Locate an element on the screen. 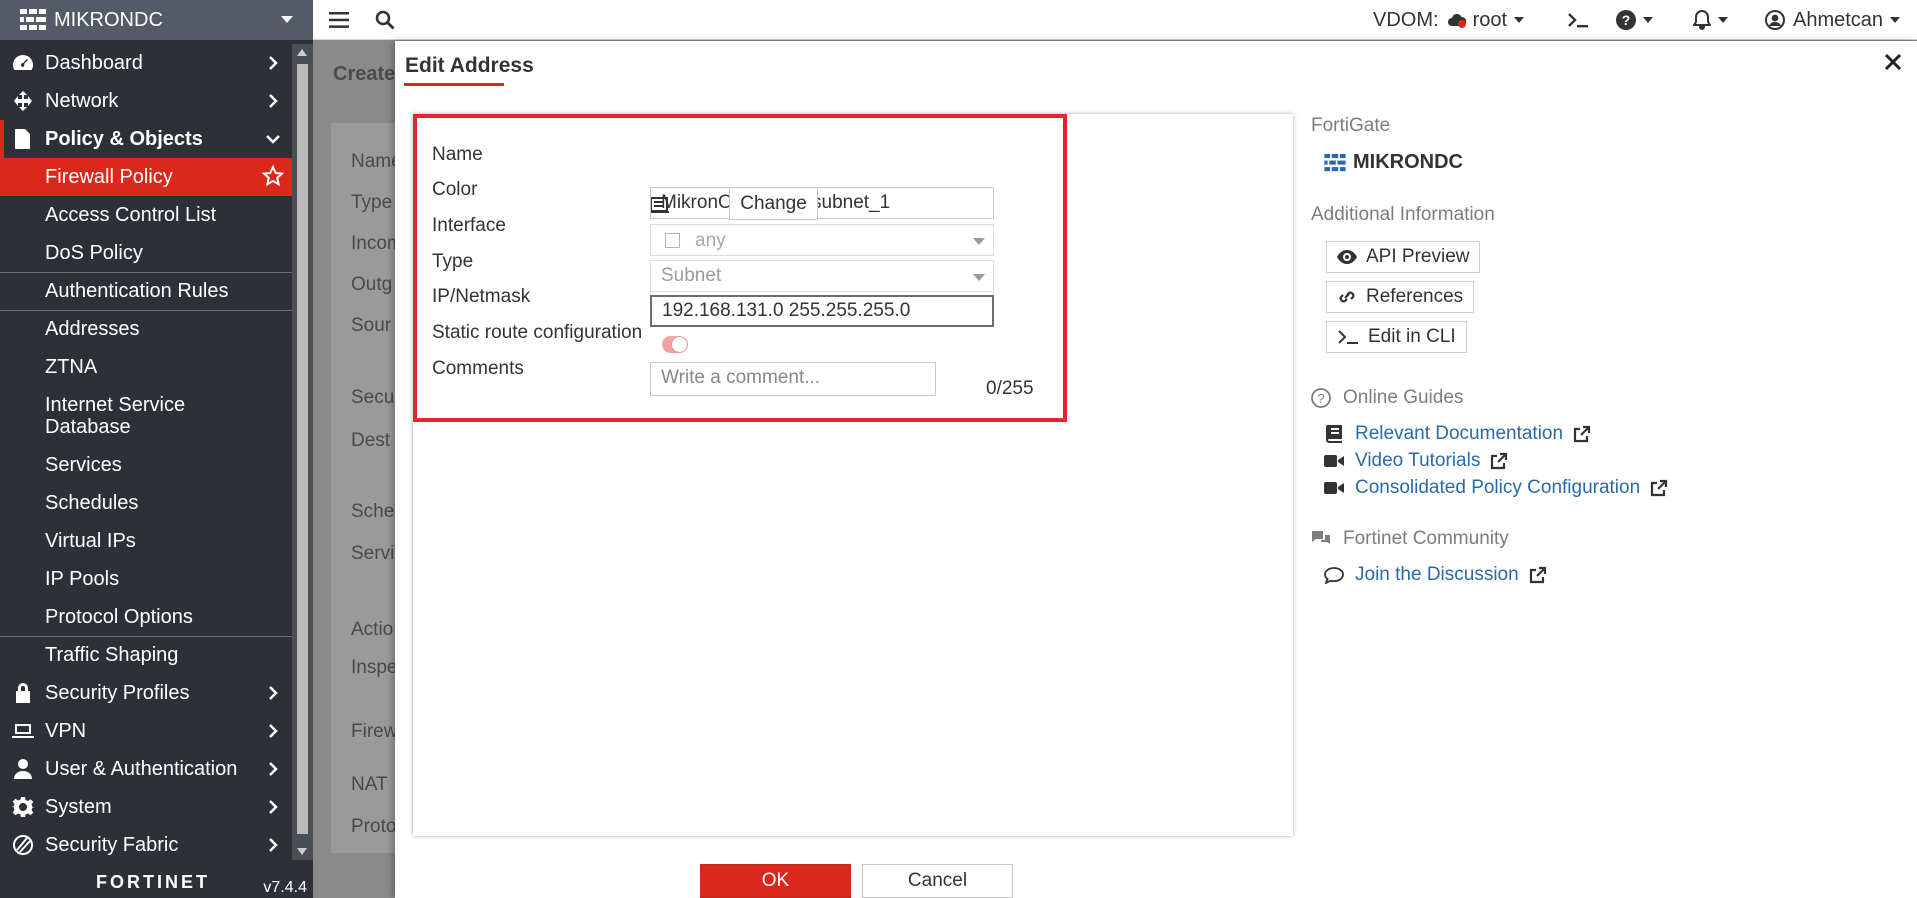 Image resolution: width=1917 pixels, height=898 pixels. policy-document-icon is located at coordinates (22, 139).